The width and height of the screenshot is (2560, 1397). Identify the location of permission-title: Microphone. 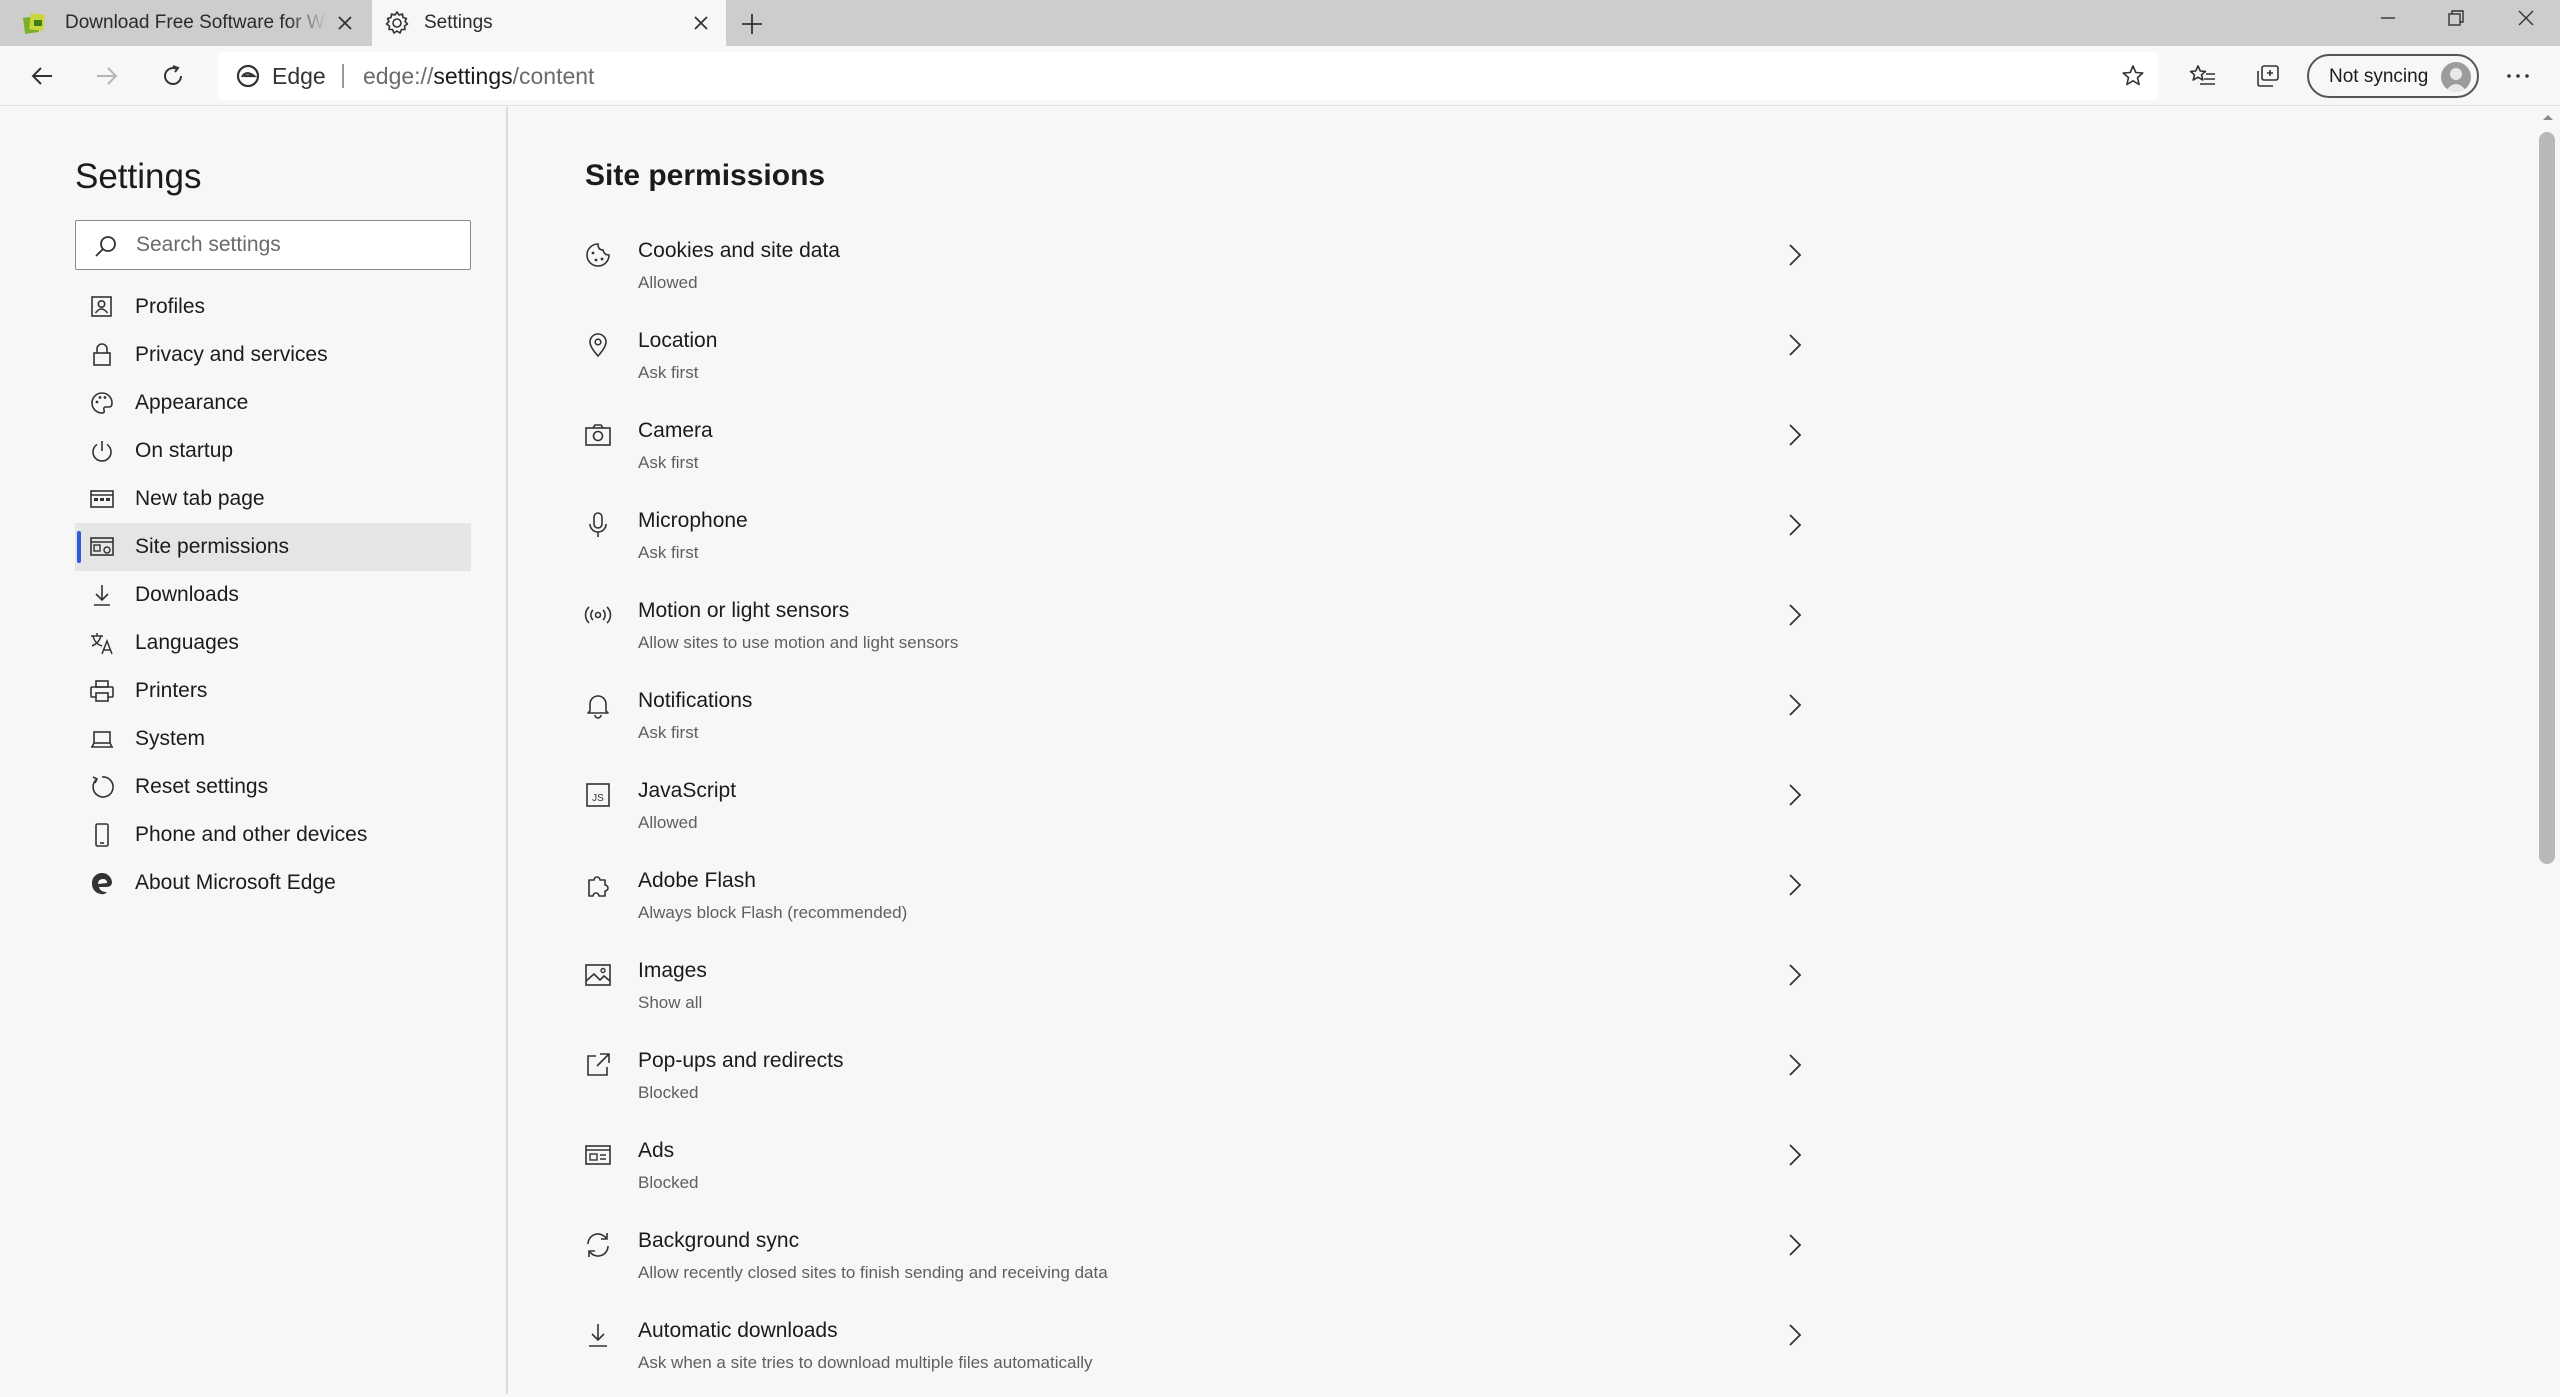
(693, 520).